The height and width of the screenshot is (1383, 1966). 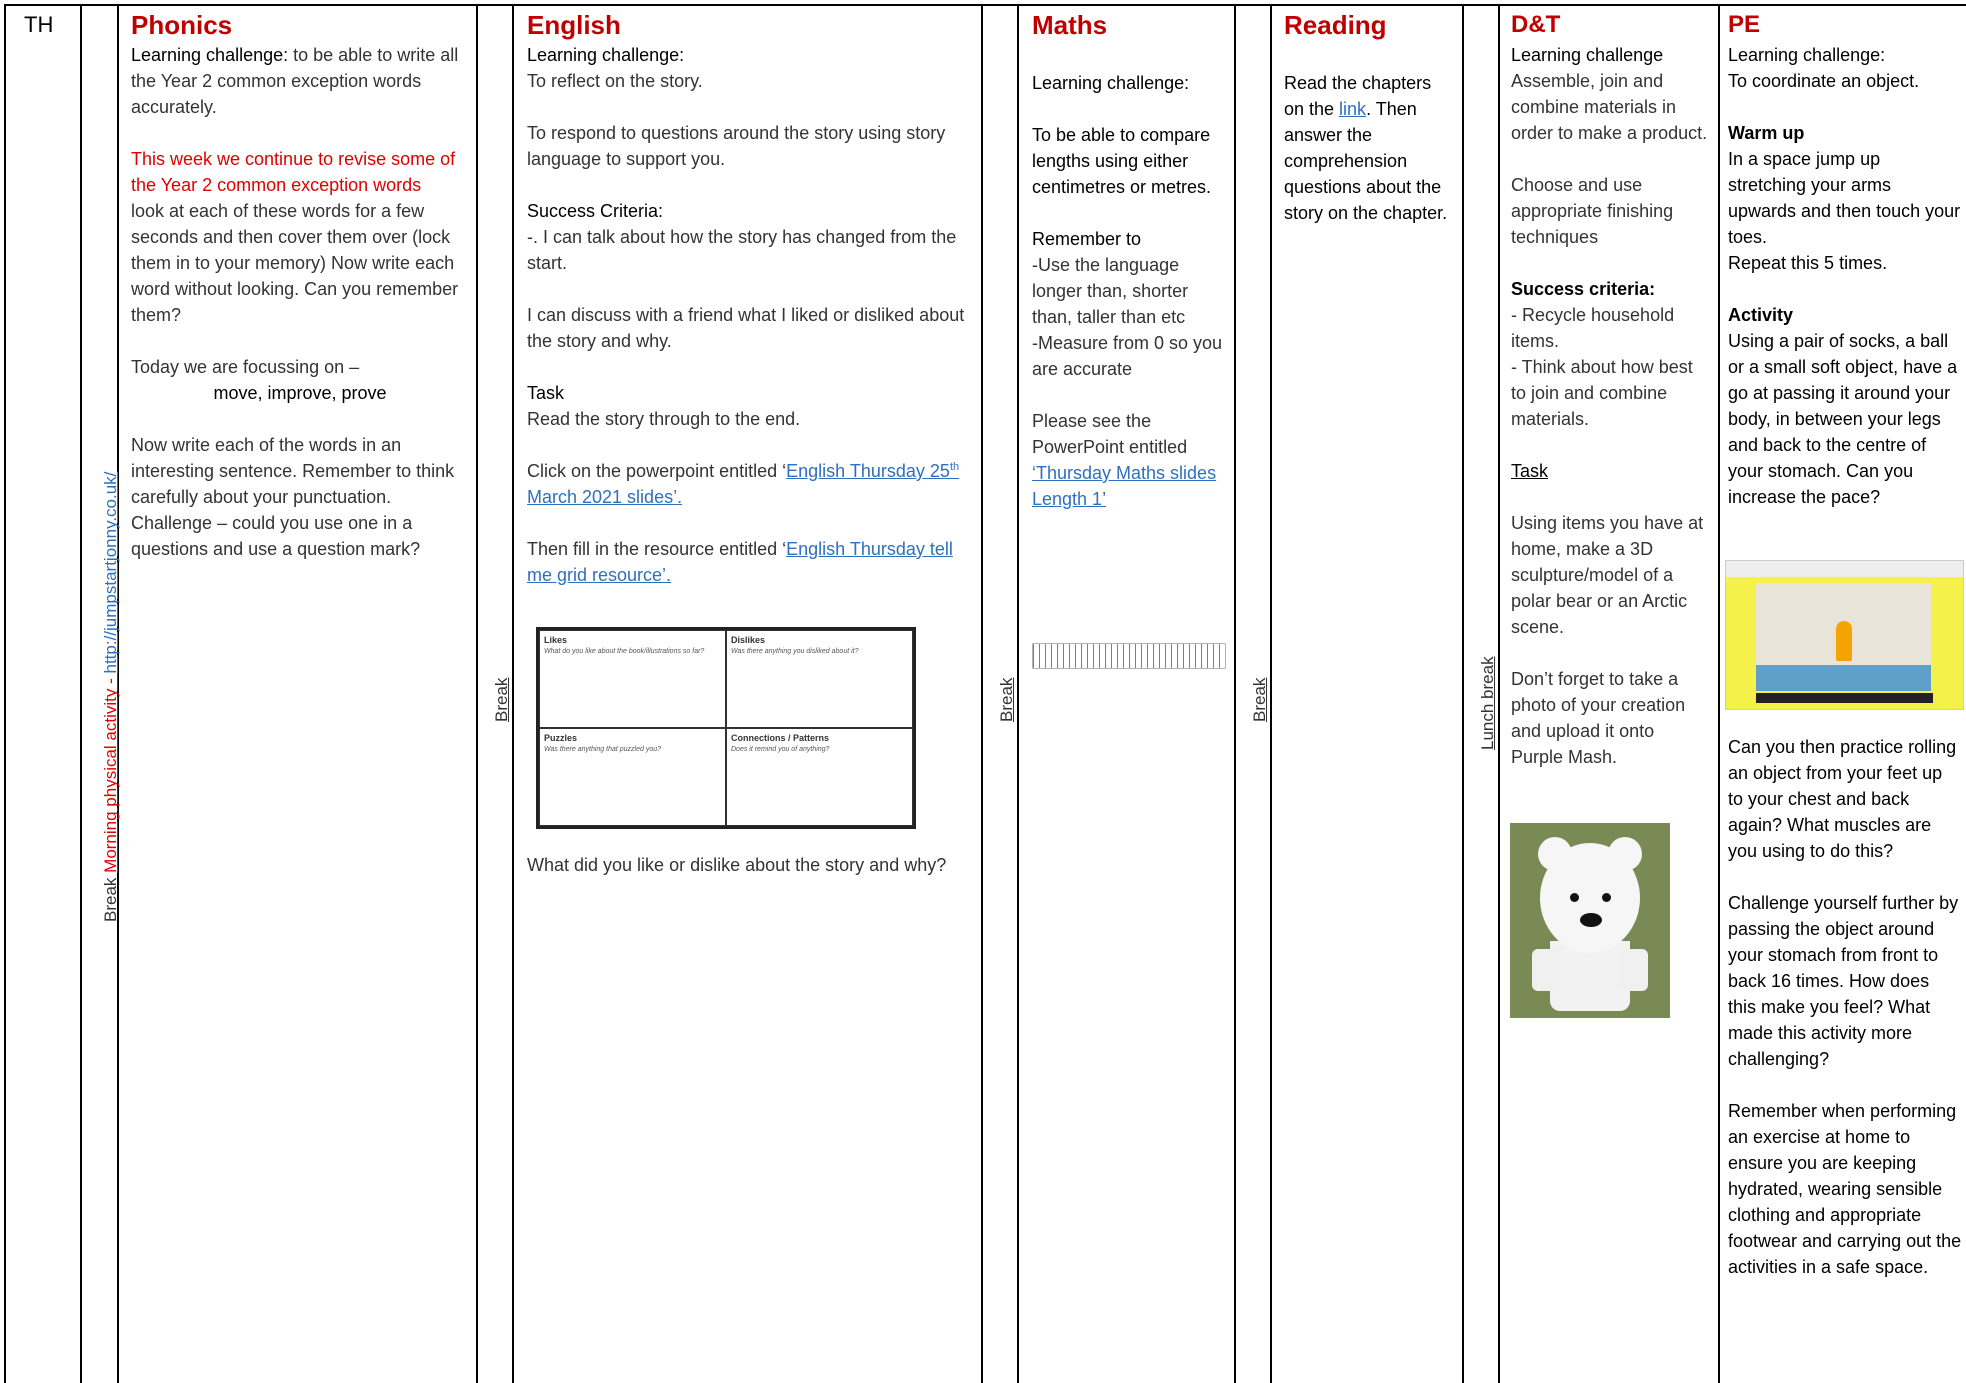 I want to click on english-success-label: Success Criteria:, so click(x=595, y=211).